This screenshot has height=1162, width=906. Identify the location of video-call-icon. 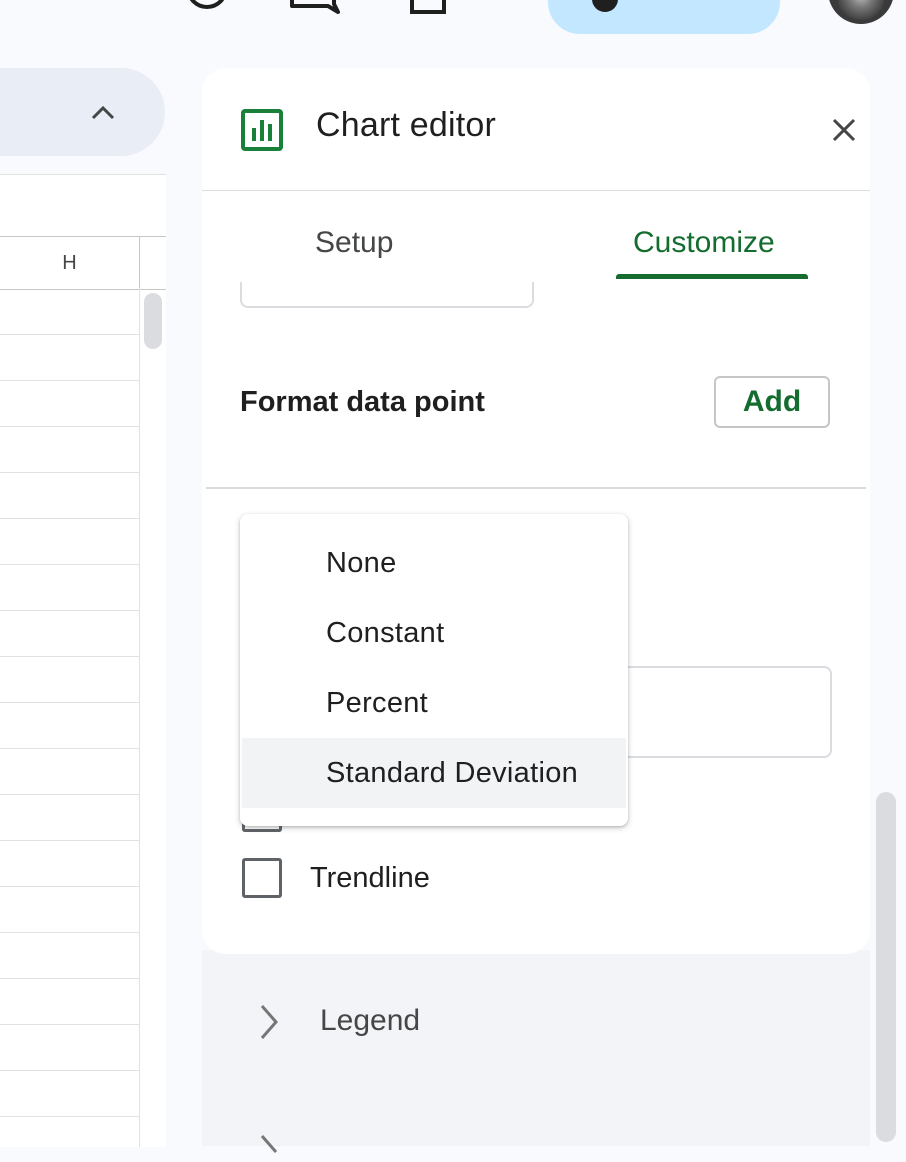
(435, 7).